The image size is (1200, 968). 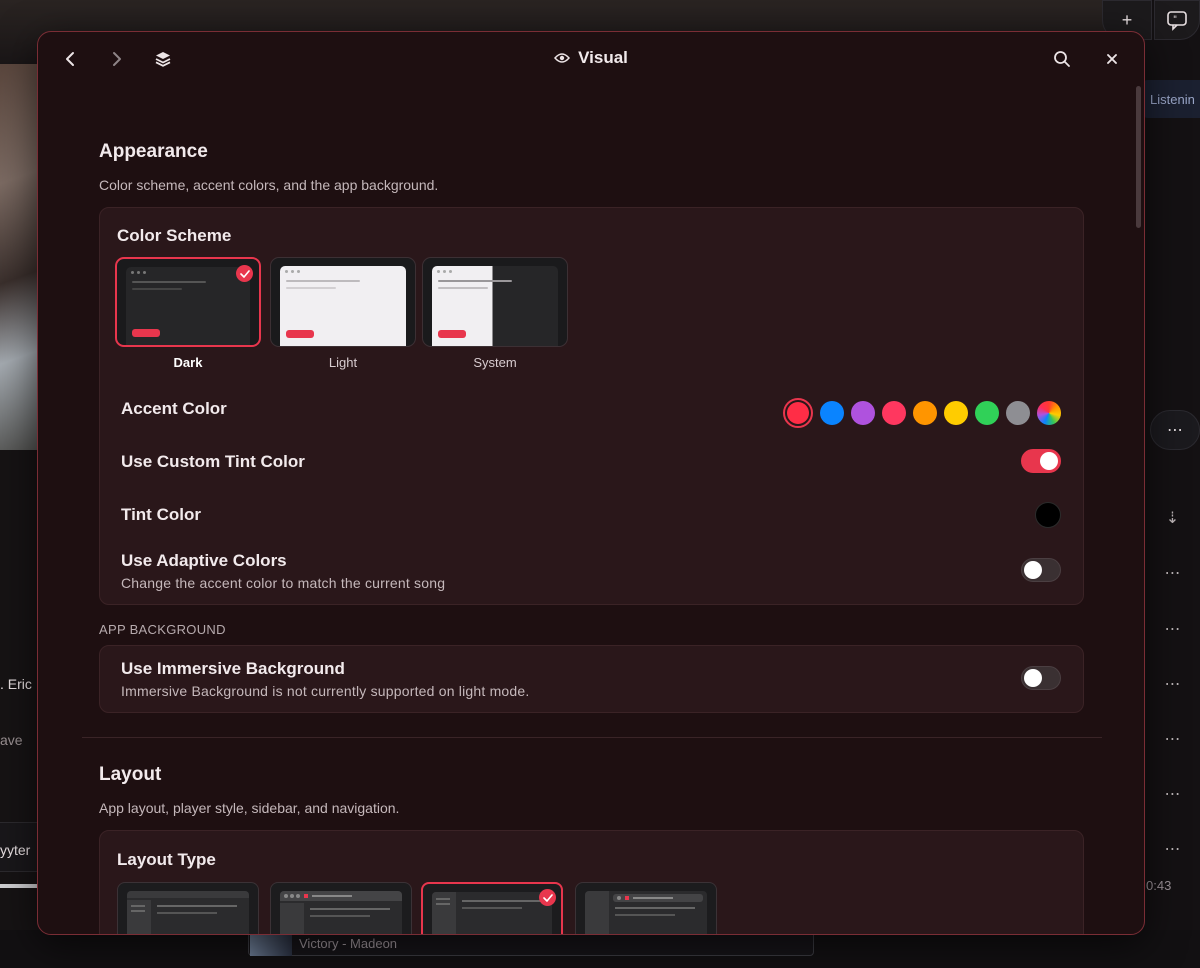 I want to click on background-progress-bar, so click(x=20, y=886).